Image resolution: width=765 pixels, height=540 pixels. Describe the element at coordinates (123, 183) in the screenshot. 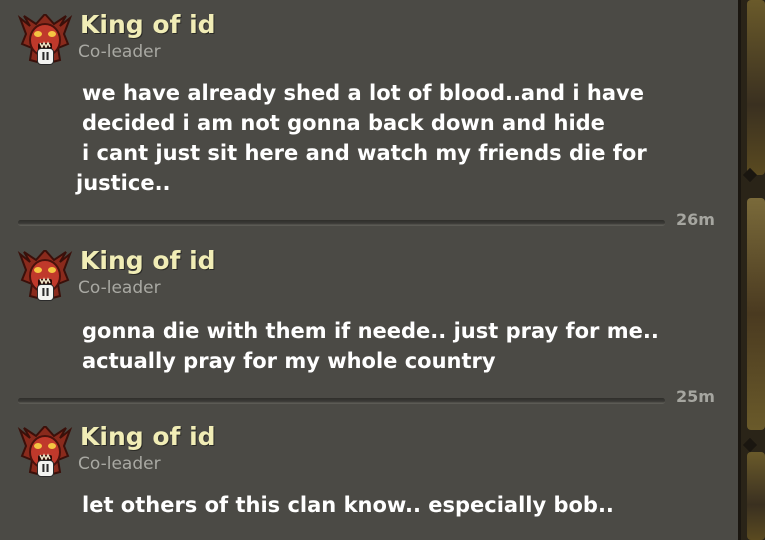

I see `message-line: justice..` at that location.